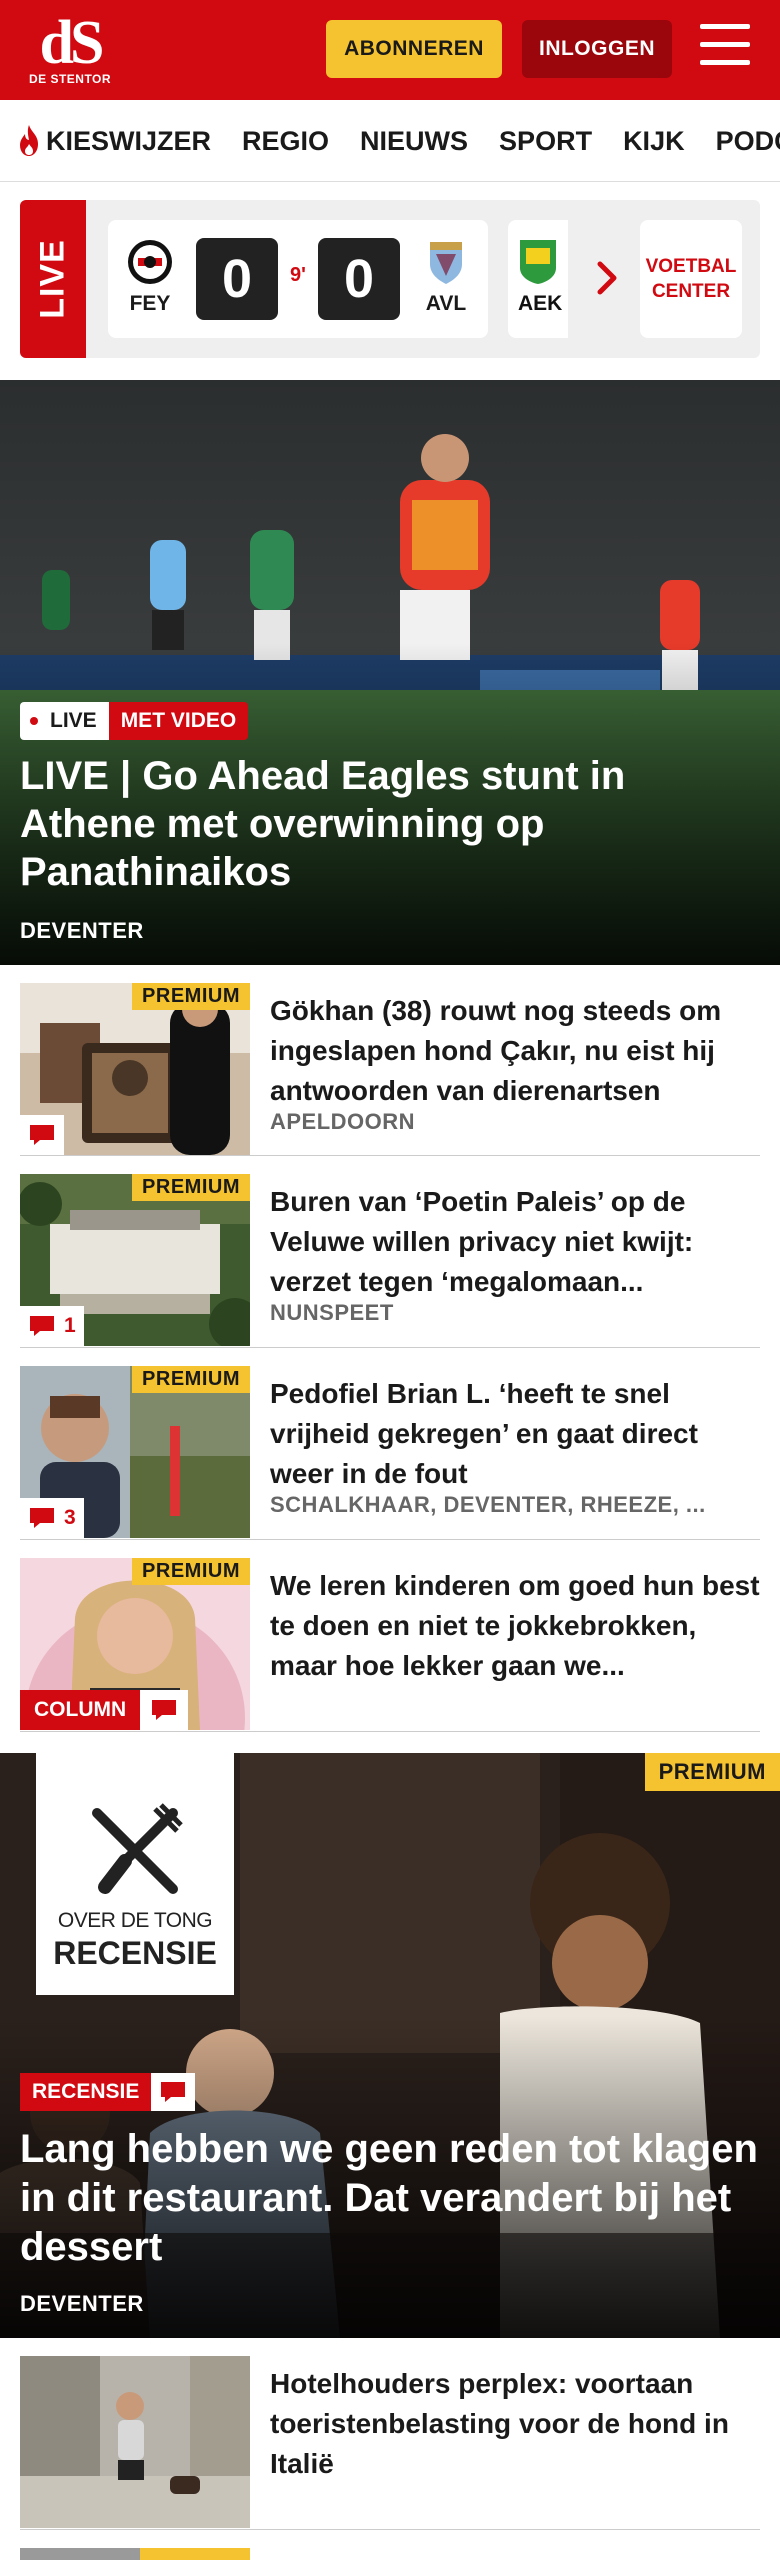 The image size is (780, 2560). I want to click on home-team-abbr: FEY, so click(150, 303).